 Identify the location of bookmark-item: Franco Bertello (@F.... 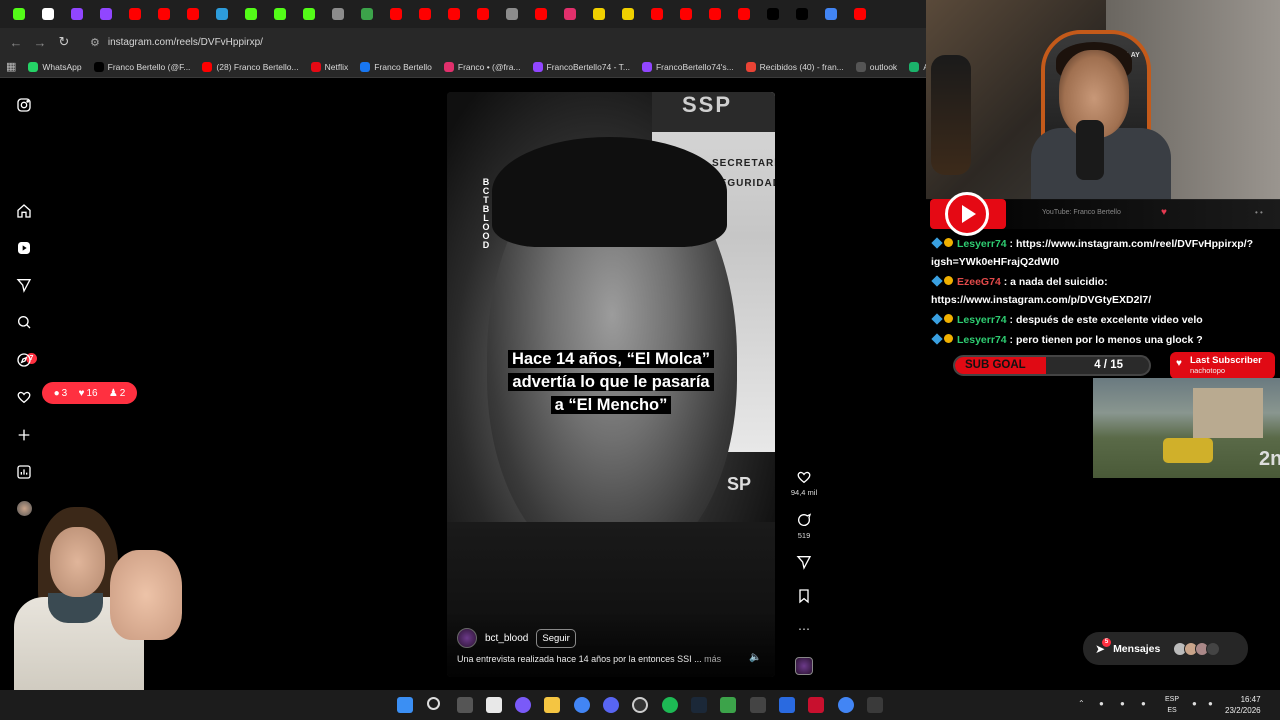
(141, 66).